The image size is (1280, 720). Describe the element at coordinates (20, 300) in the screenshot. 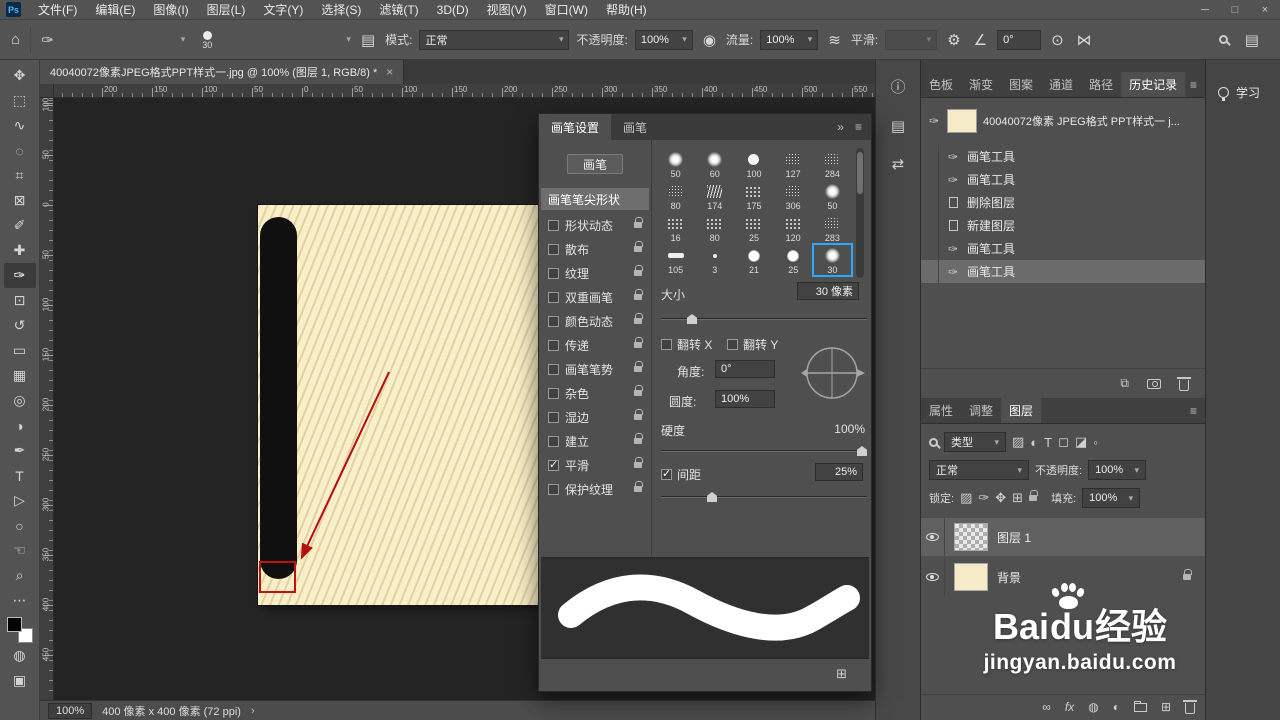

I see `clone-stamp-tool: ⊡` at that location.